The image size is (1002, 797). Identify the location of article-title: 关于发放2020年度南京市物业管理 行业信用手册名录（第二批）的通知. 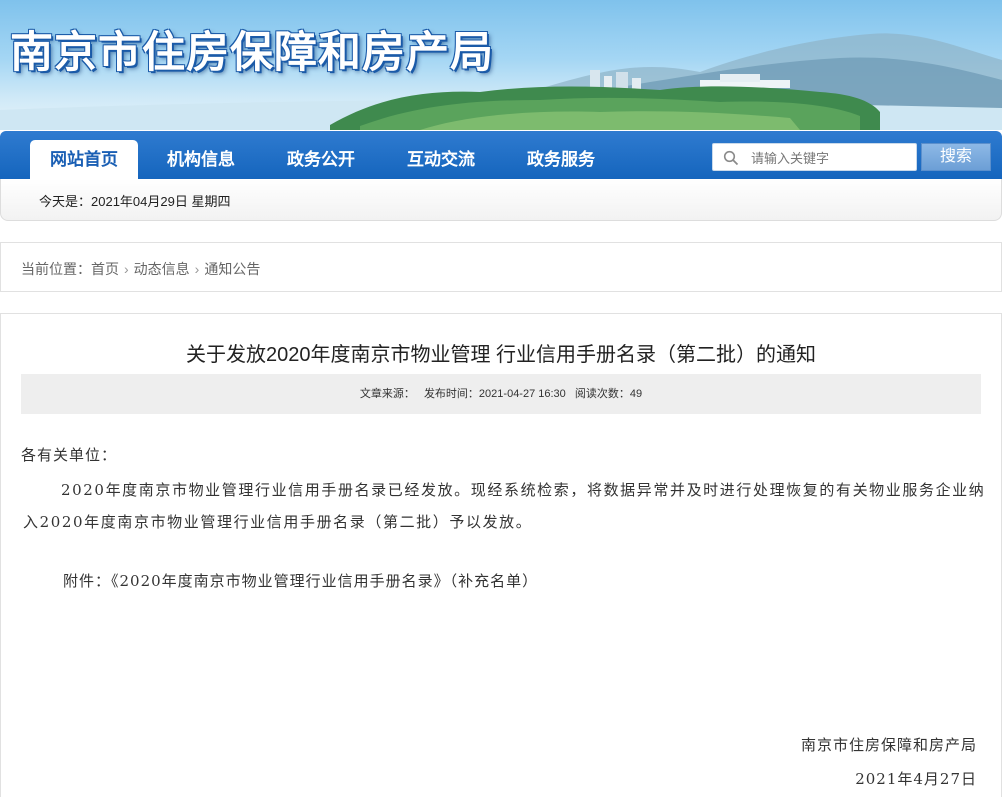
(501, 355).